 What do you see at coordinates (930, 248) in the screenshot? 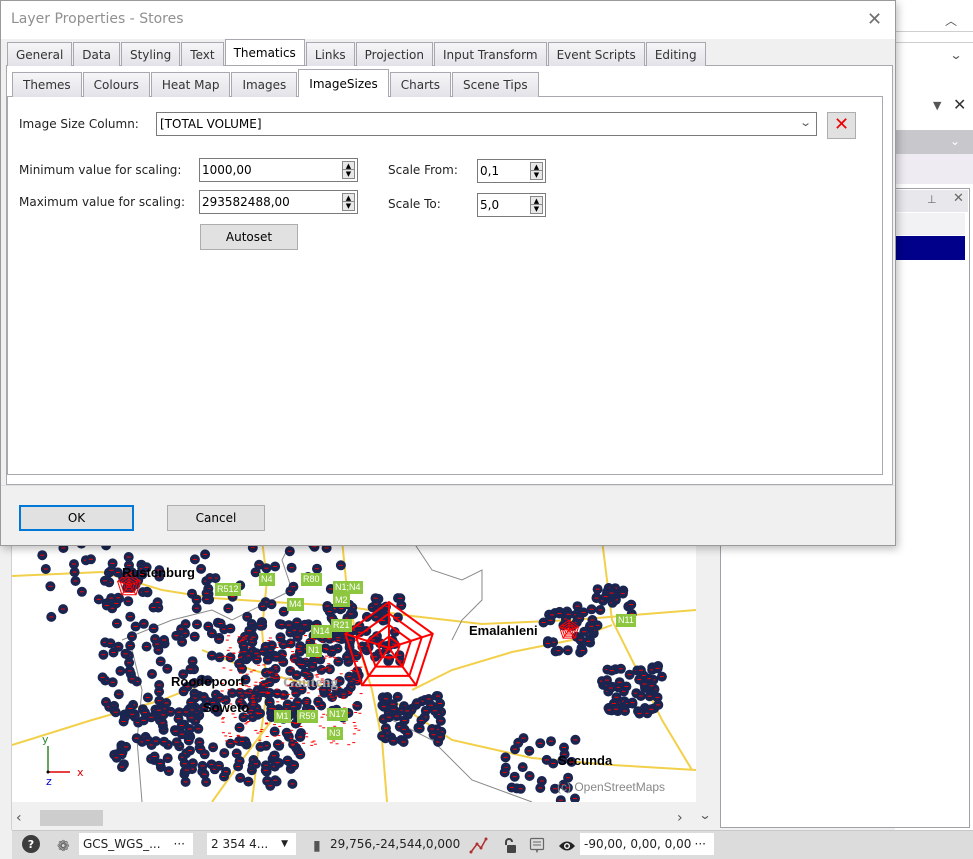
I see `list-item-selected` at bounding box center [930, 248].